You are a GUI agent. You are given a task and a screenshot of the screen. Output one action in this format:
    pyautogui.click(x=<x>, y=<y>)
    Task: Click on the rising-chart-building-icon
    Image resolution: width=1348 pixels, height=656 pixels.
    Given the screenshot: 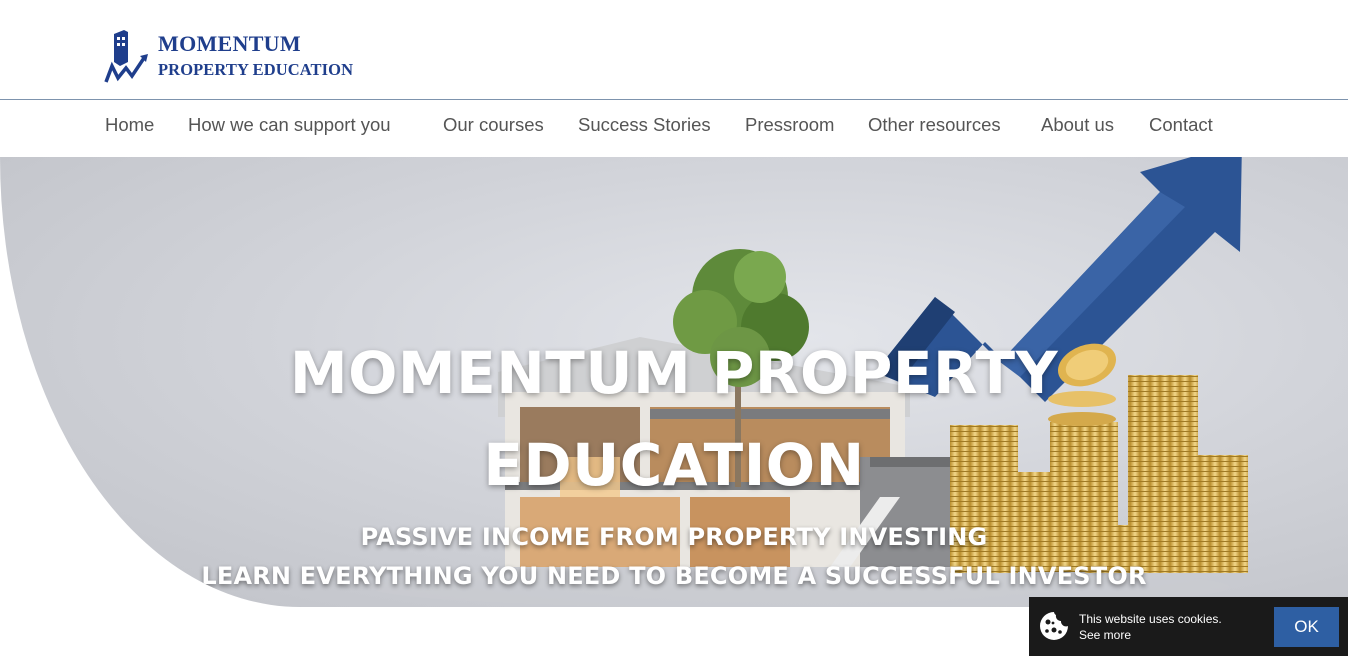 What is the action you would take?
    pyautogui.click(x=126, y=56)
    